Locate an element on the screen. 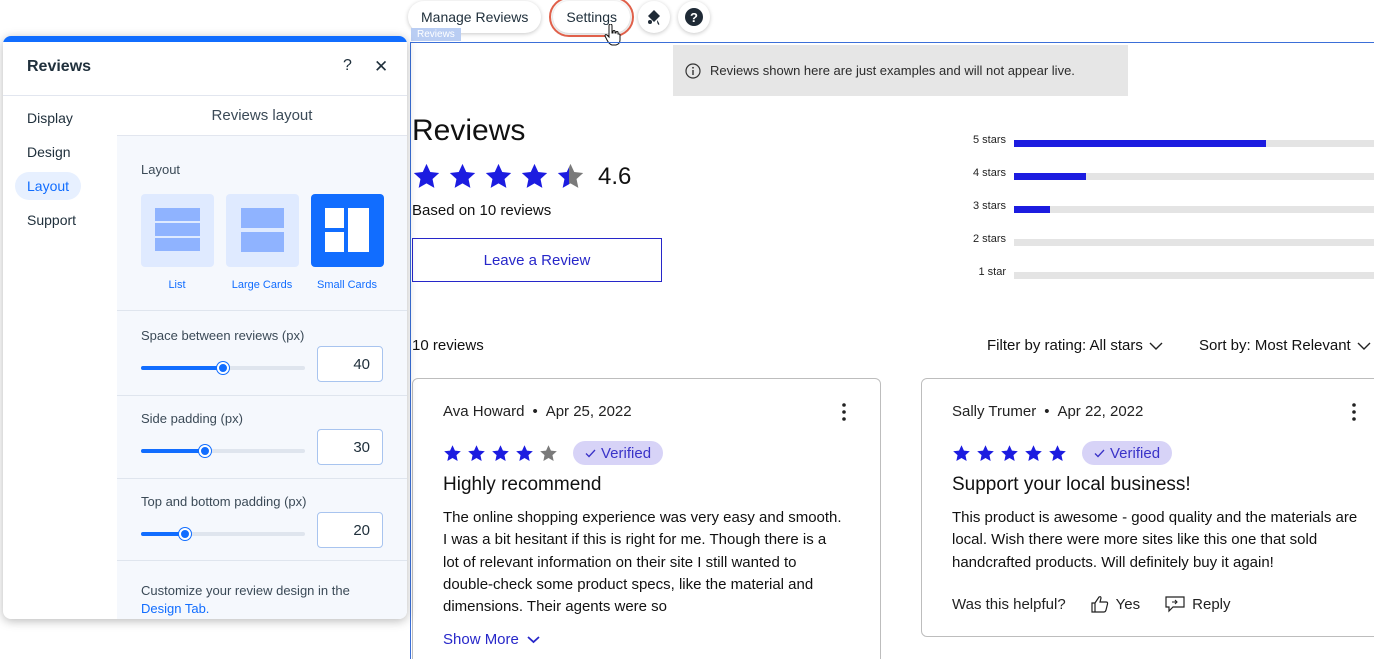 Image resolution: width=1374 pixels, height=659 pixels. reply-link: Reply is located at coordinates (1211, 604).